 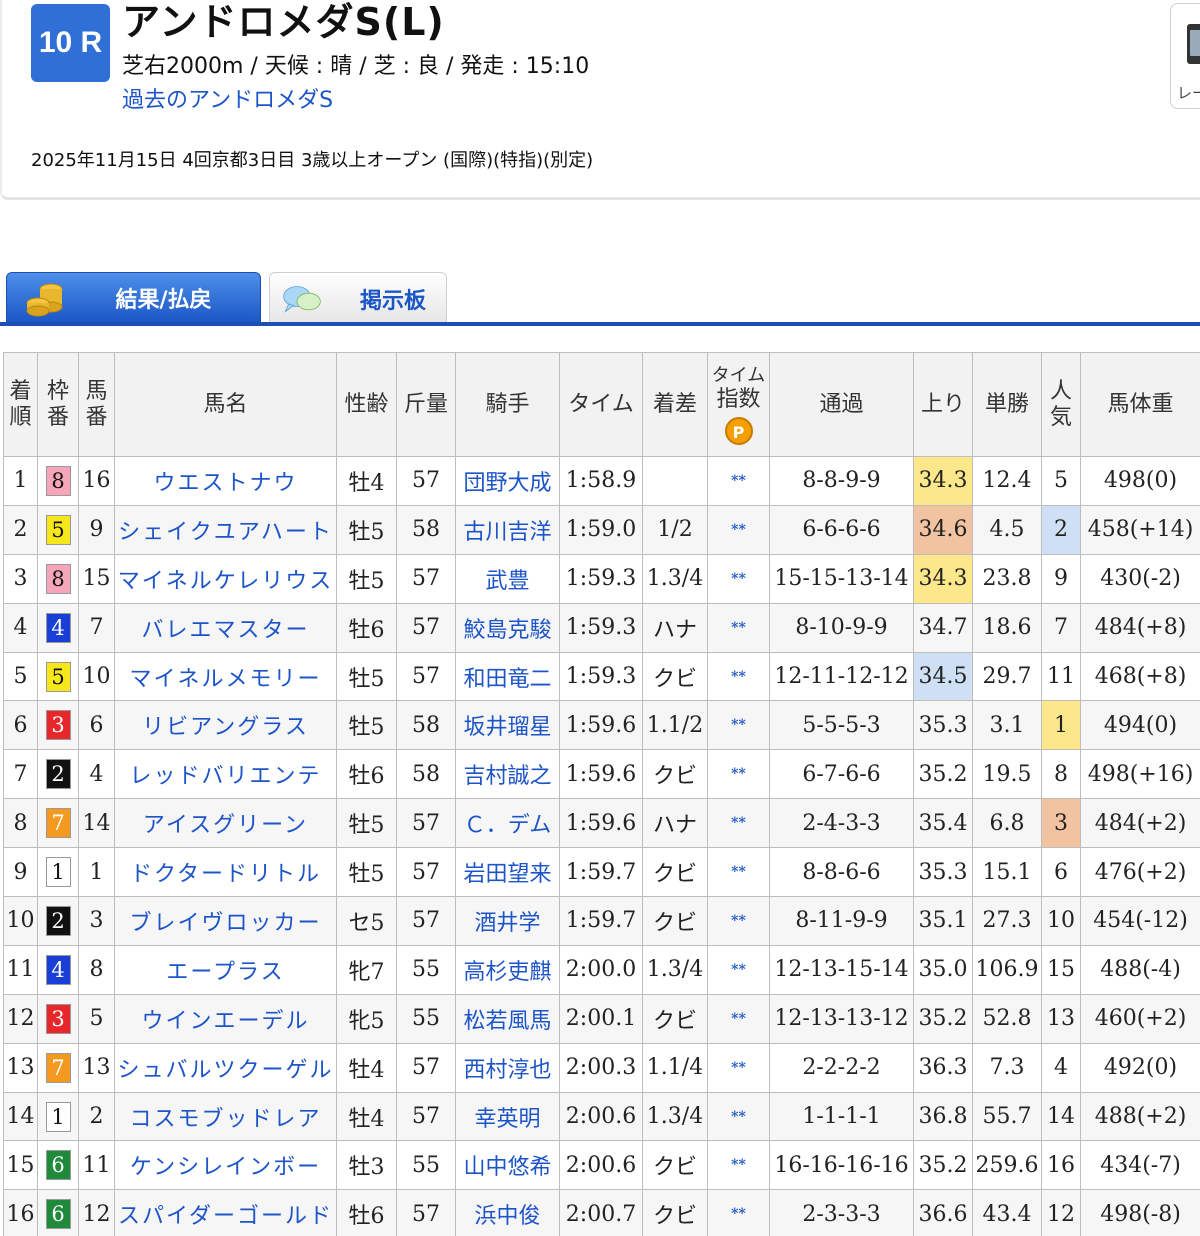 I want to click on cell-rank: 3, so click(x=20, y=578).